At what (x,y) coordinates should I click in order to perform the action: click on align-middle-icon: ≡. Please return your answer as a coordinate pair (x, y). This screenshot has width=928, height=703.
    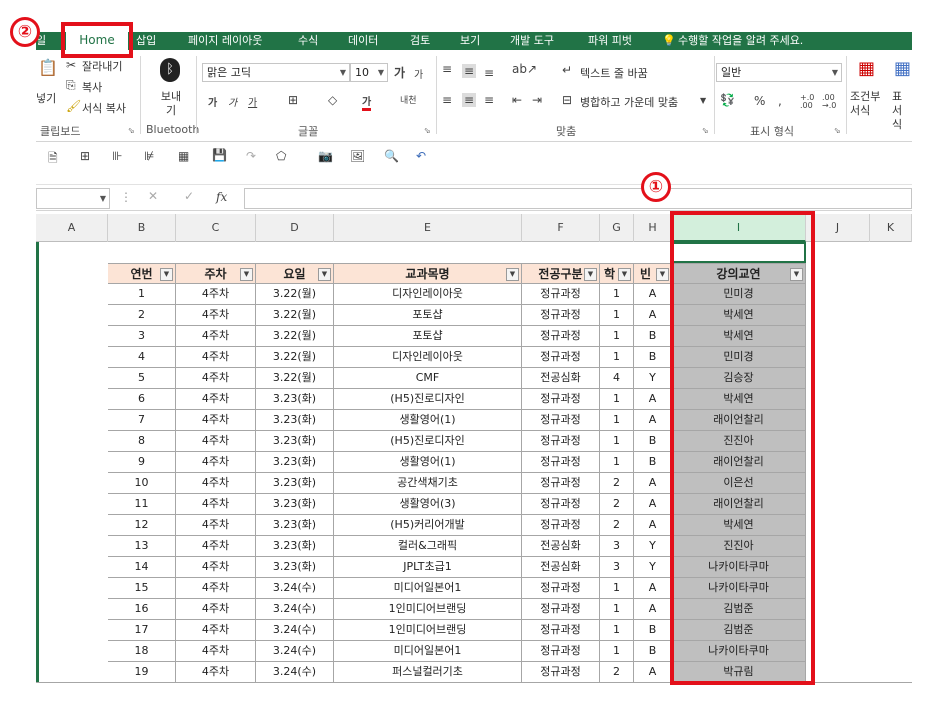
    Looking at the image, I should click on (469, 71).